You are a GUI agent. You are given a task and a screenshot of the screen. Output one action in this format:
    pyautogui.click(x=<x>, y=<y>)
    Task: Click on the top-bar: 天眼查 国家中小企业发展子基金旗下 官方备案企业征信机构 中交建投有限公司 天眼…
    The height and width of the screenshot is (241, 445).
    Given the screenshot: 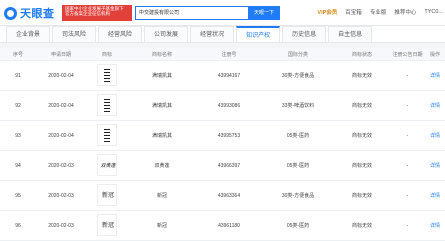 What is the action you would take?
    pyautogui.click(x=222, y=13)
    